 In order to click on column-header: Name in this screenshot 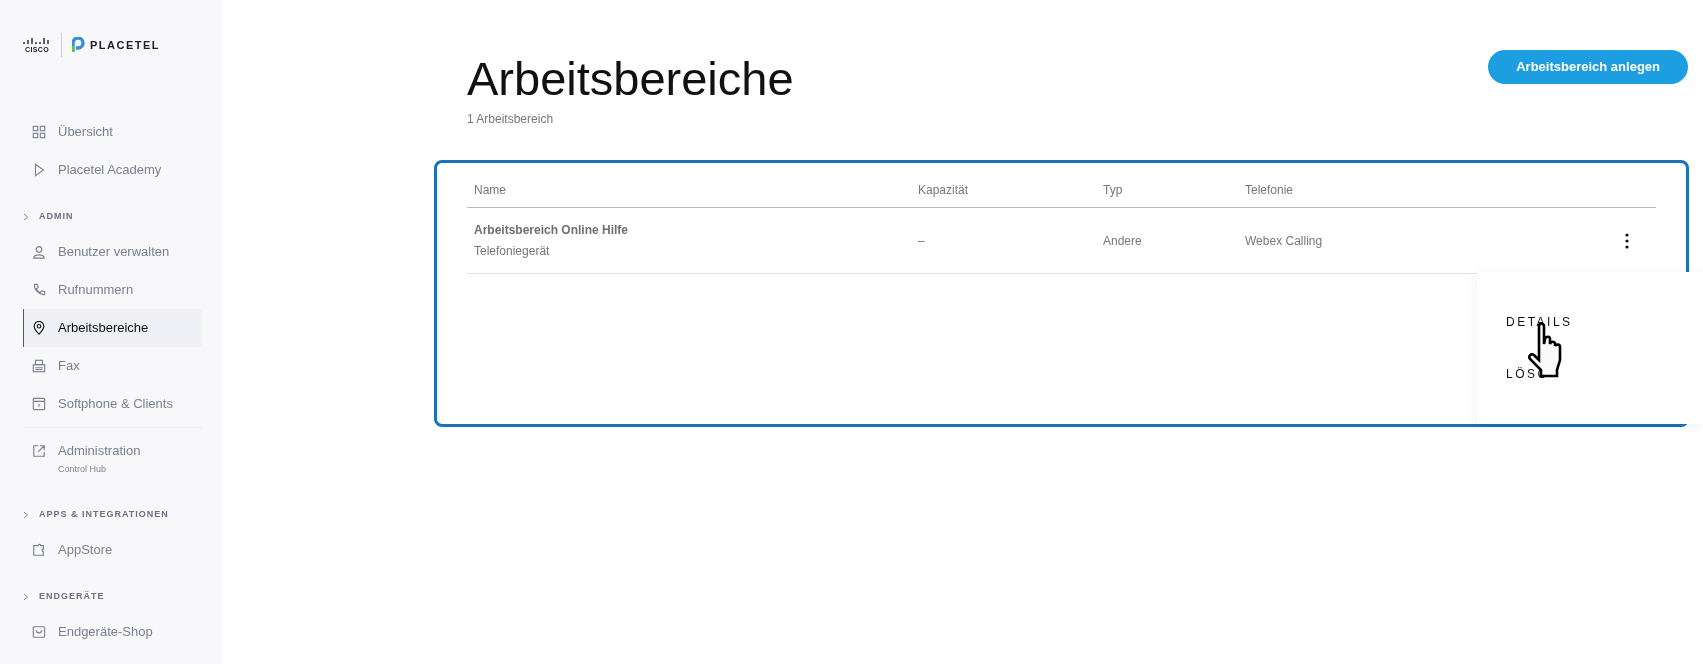, I will do `click(490, 190)`.